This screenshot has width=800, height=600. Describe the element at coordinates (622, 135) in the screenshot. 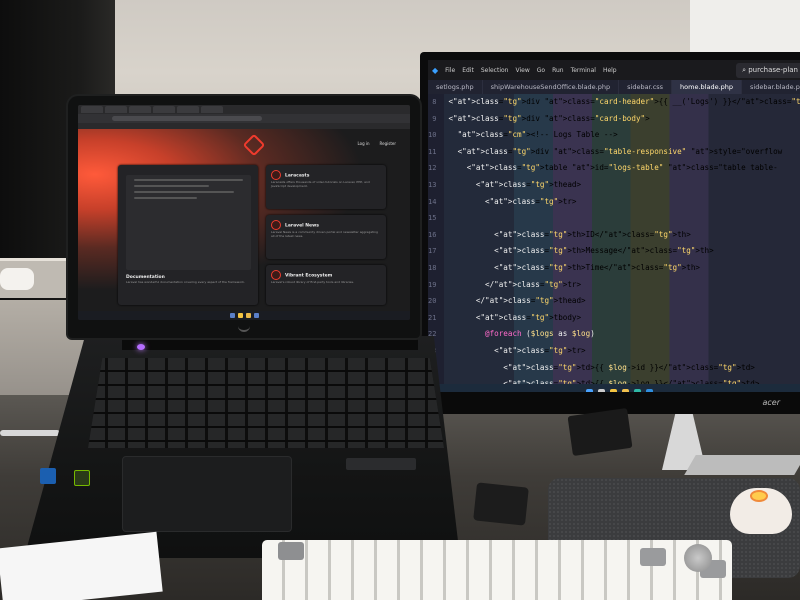

I see `code-line: "at">class="cm"><!-- Logs Table -->` at that location.